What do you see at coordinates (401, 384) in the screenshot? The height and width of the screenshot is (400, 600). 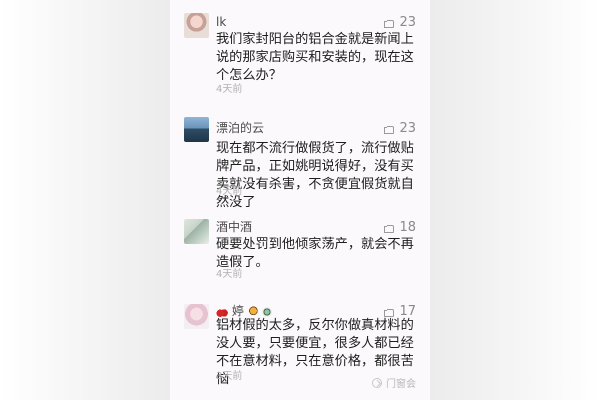 I see `watermark-text: 门窗会` at bounding box center [401, 384].